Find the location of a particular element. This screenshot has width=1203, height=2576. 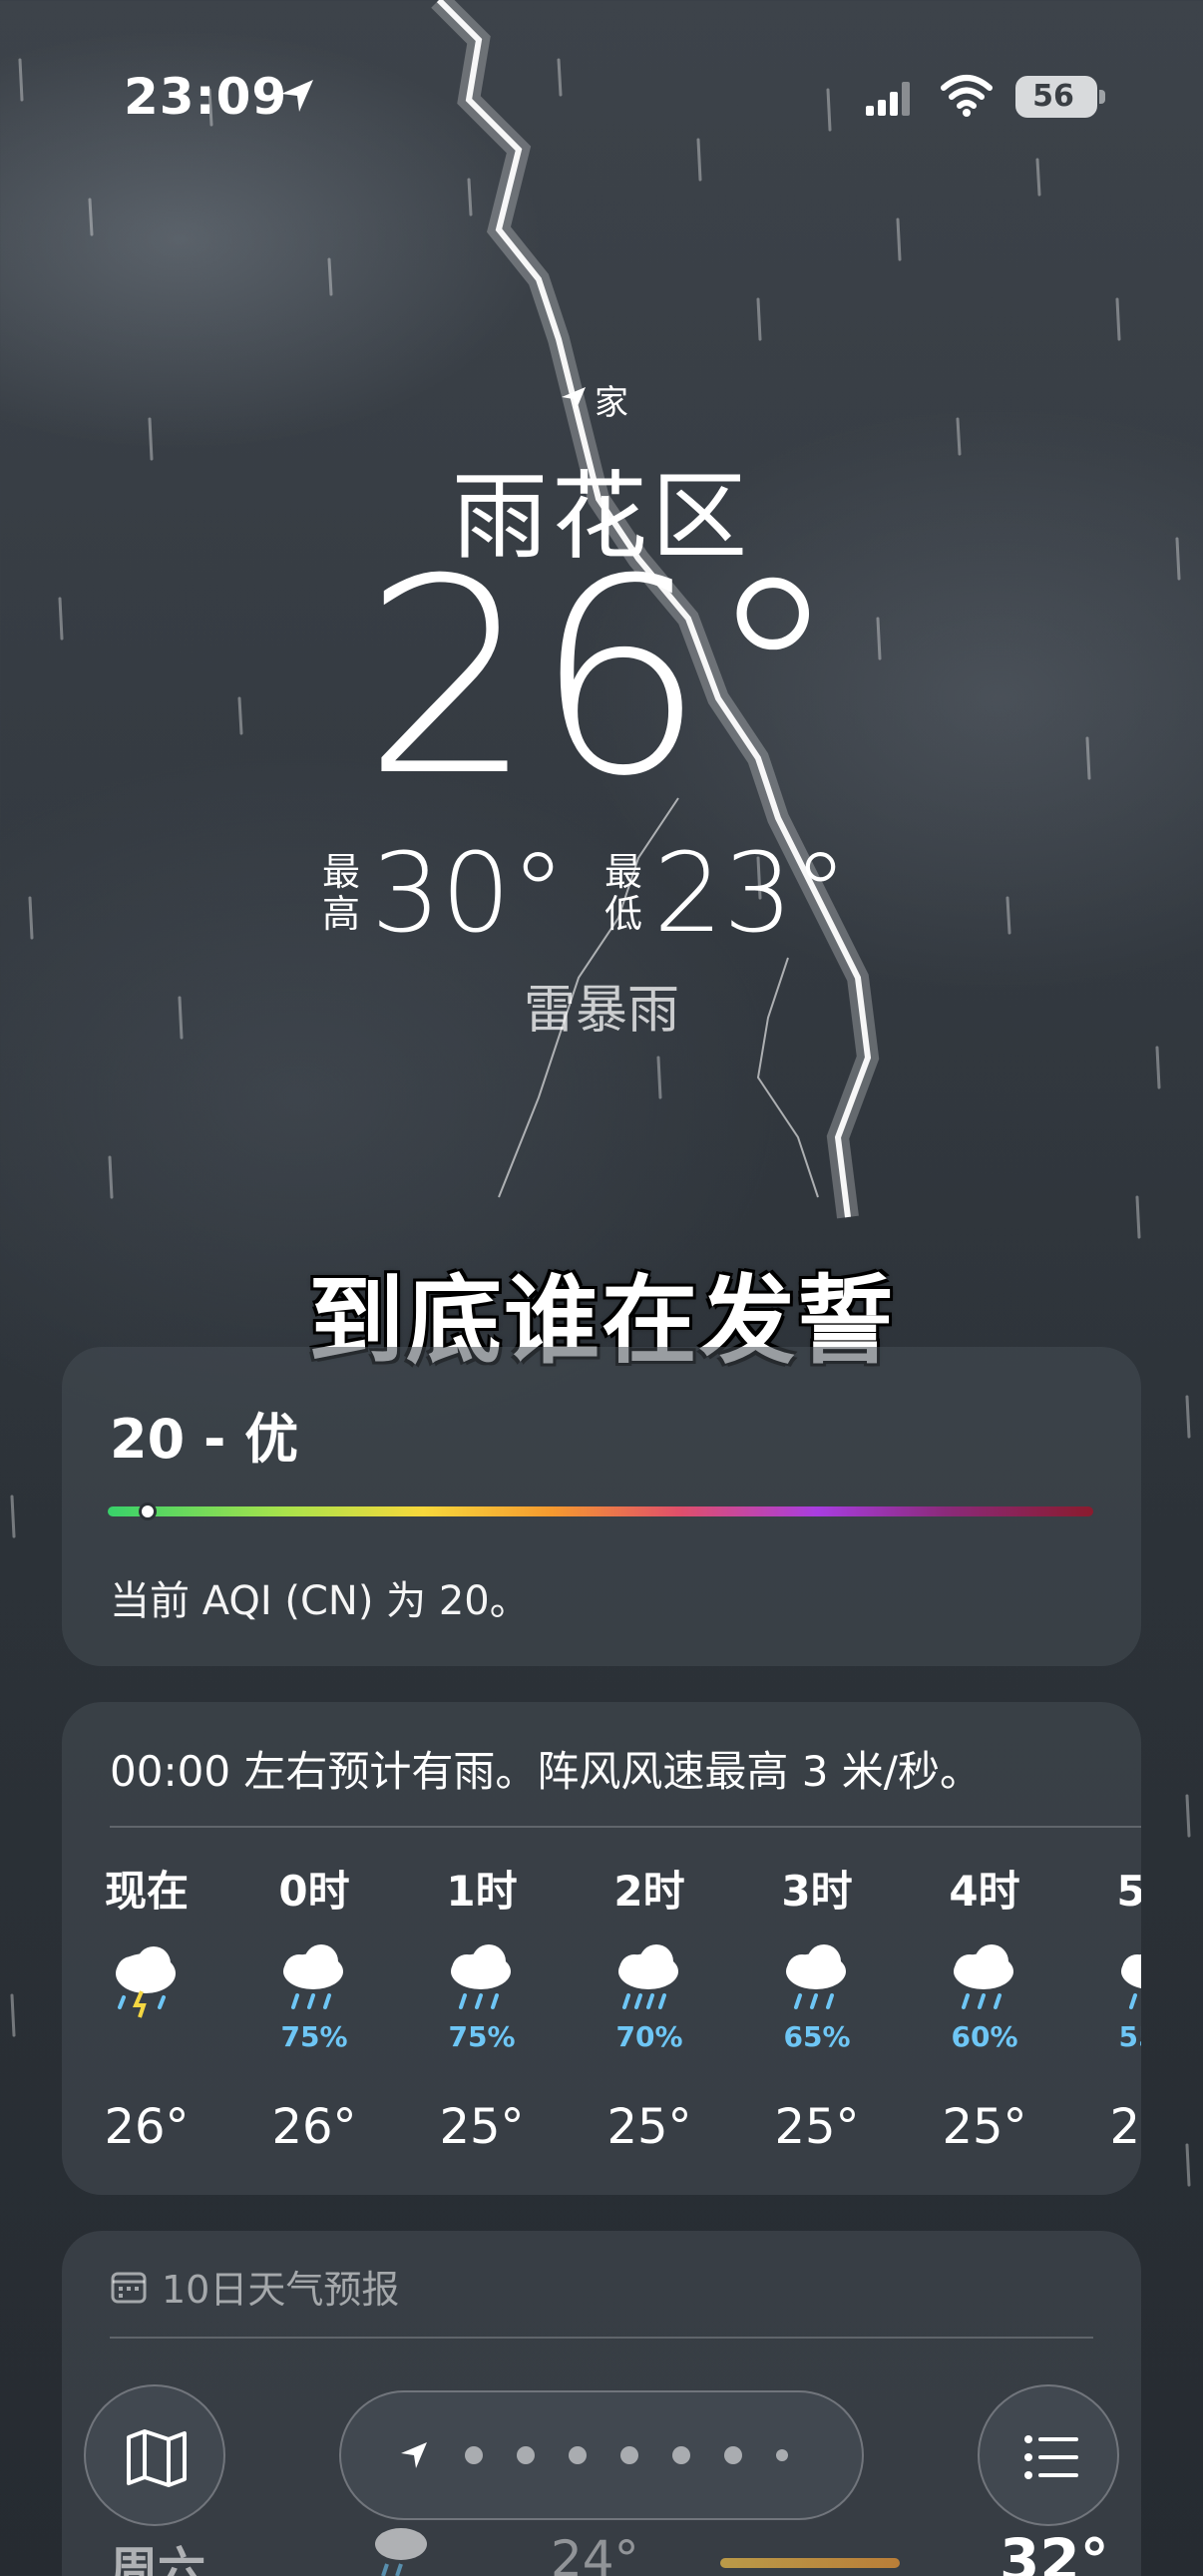

status-time: 23:09 is located at coordinates (206, 97).